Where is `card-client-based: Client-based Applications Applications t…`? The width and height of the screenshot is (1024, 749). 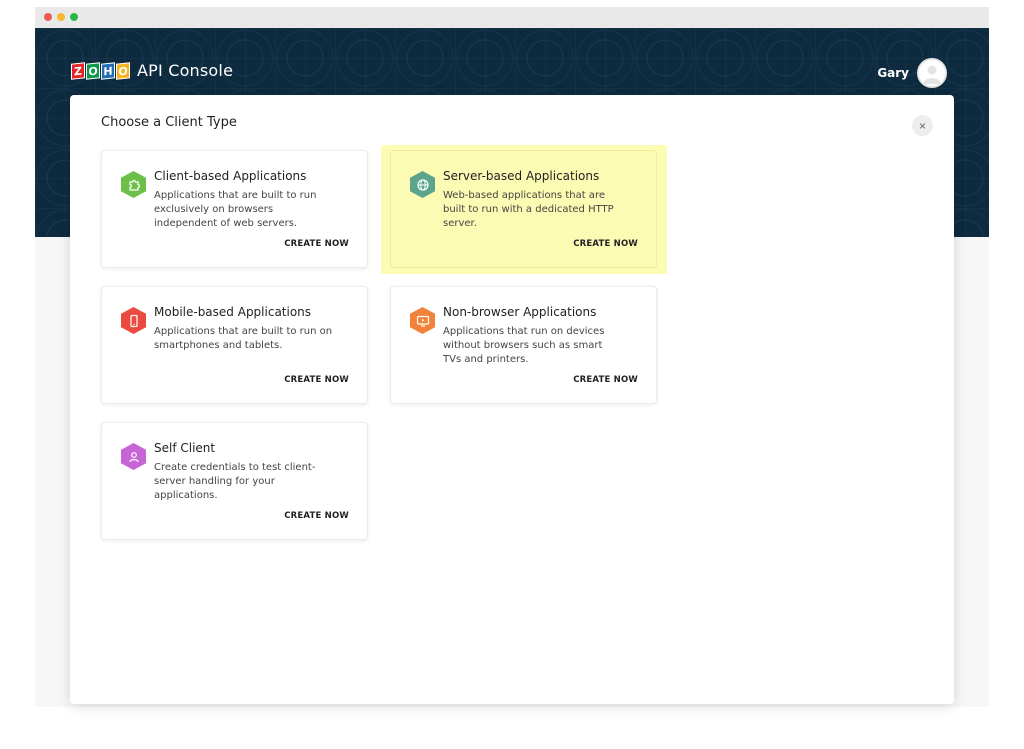
card-client-based: Client-based Applications Applications t… is located at coordinates (234, 209).